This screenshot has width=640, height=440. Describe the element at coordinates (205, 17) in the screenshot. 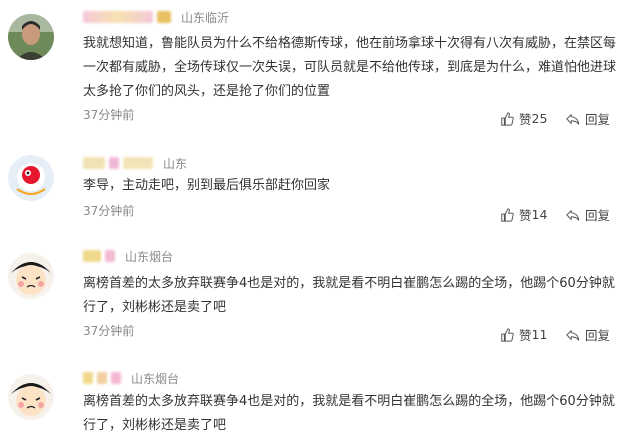

I see `user-location: 山东临沂` at that location.